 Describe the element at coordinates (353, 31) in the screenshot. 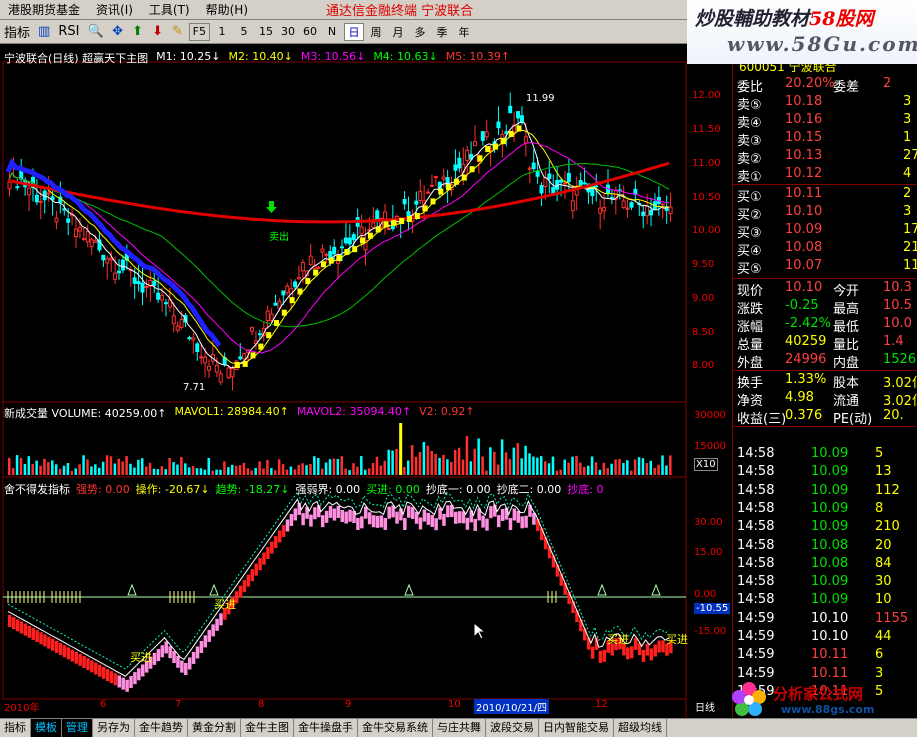

I see `period-button-6: 日` at that location.